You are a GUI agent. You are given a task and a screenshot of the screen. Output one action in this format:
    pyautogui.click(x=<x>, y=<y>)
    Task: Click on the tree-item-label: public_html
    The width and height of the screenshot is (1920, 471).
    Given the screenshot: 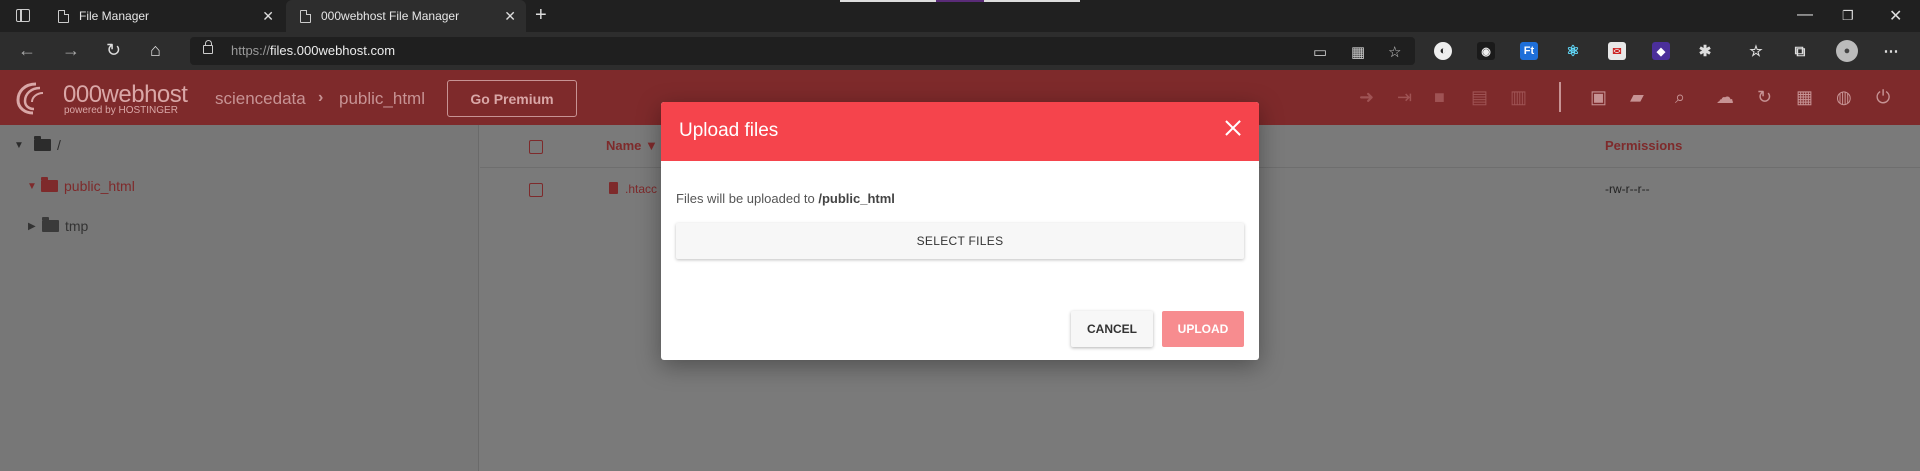 What is the action you would take?
    pyautogui.click(x=99, y=186)
    